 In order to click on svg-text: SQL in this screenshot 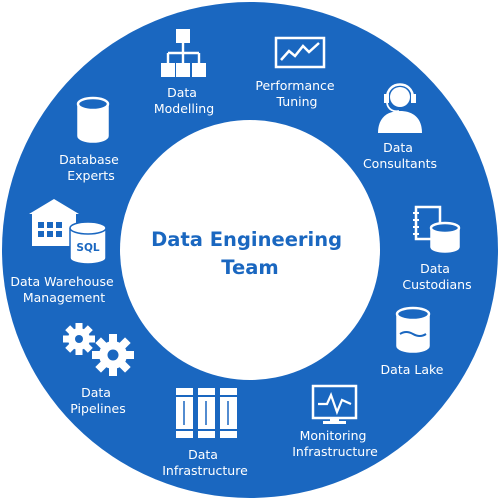, I will do `click(87, 248)`.